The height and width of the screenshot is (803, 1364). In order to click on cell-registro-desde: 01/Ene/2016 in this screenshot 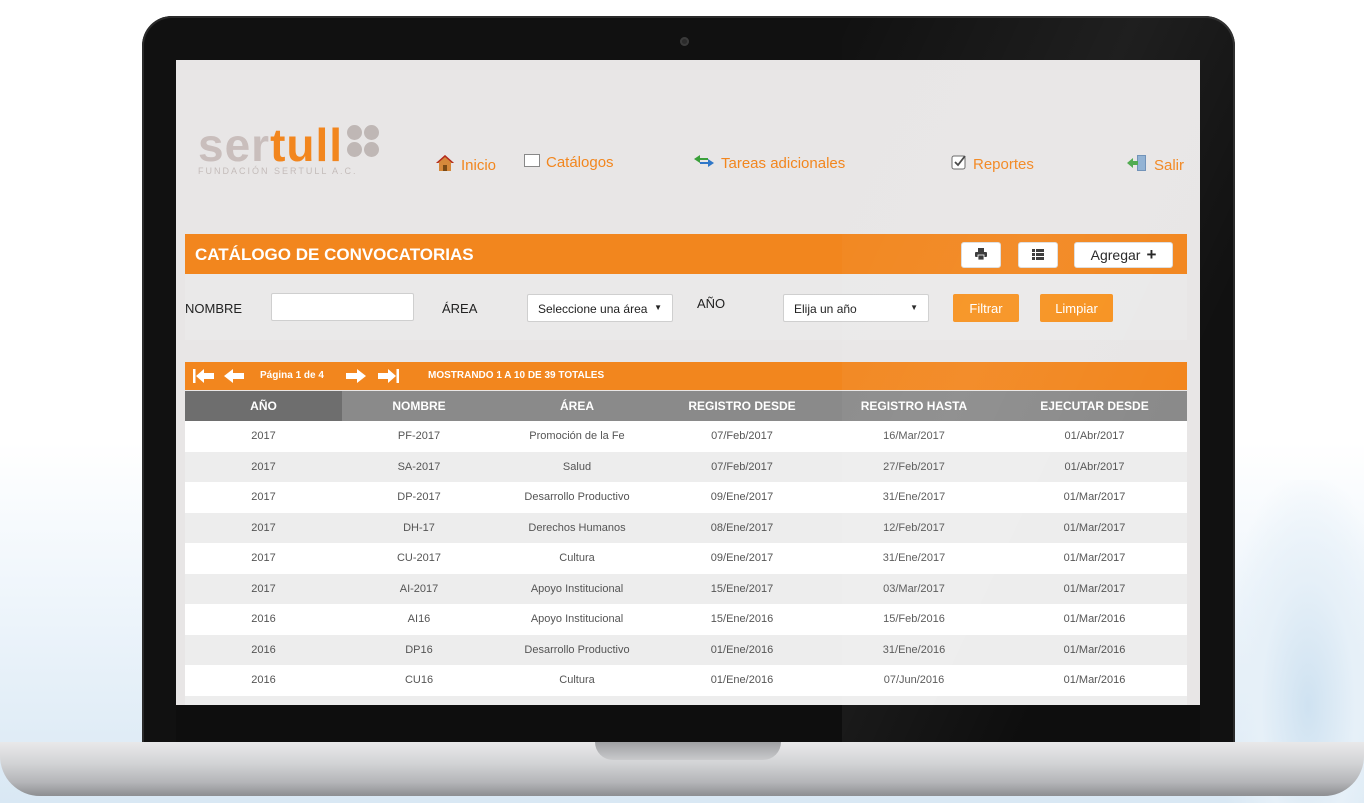, I will do `click(742, 680)`.